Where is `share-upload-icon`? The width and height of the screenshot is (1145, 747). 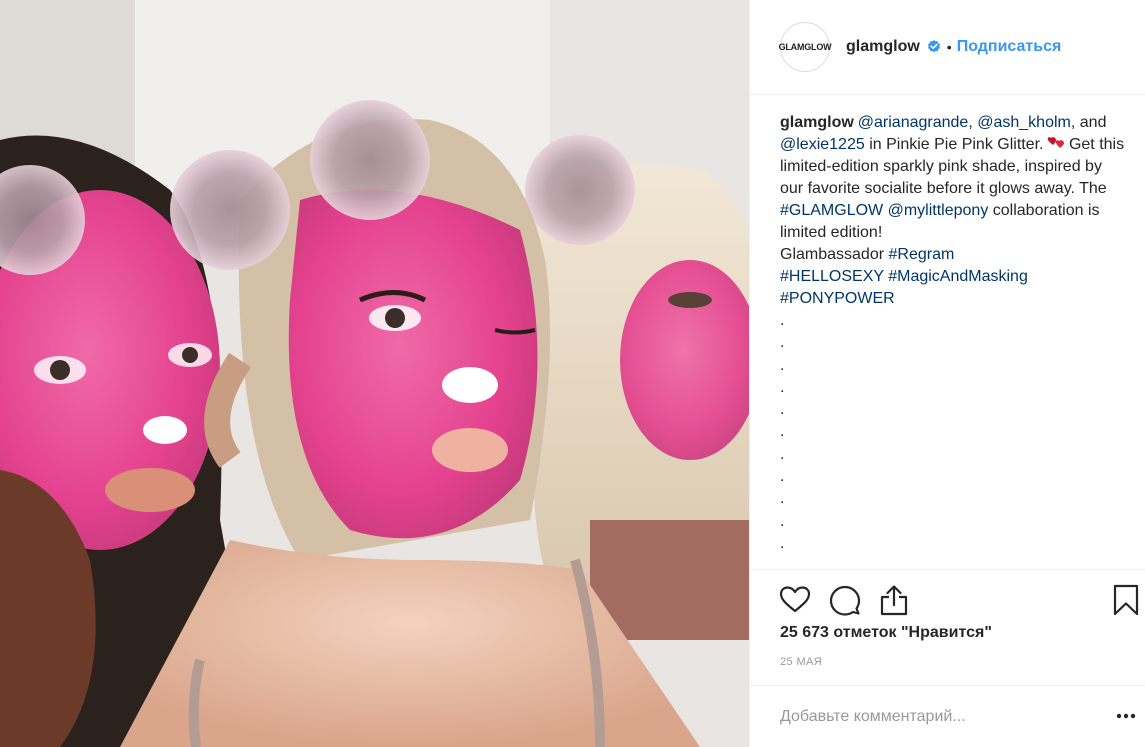
share-upload-icon is located at coordinates (894, 600).